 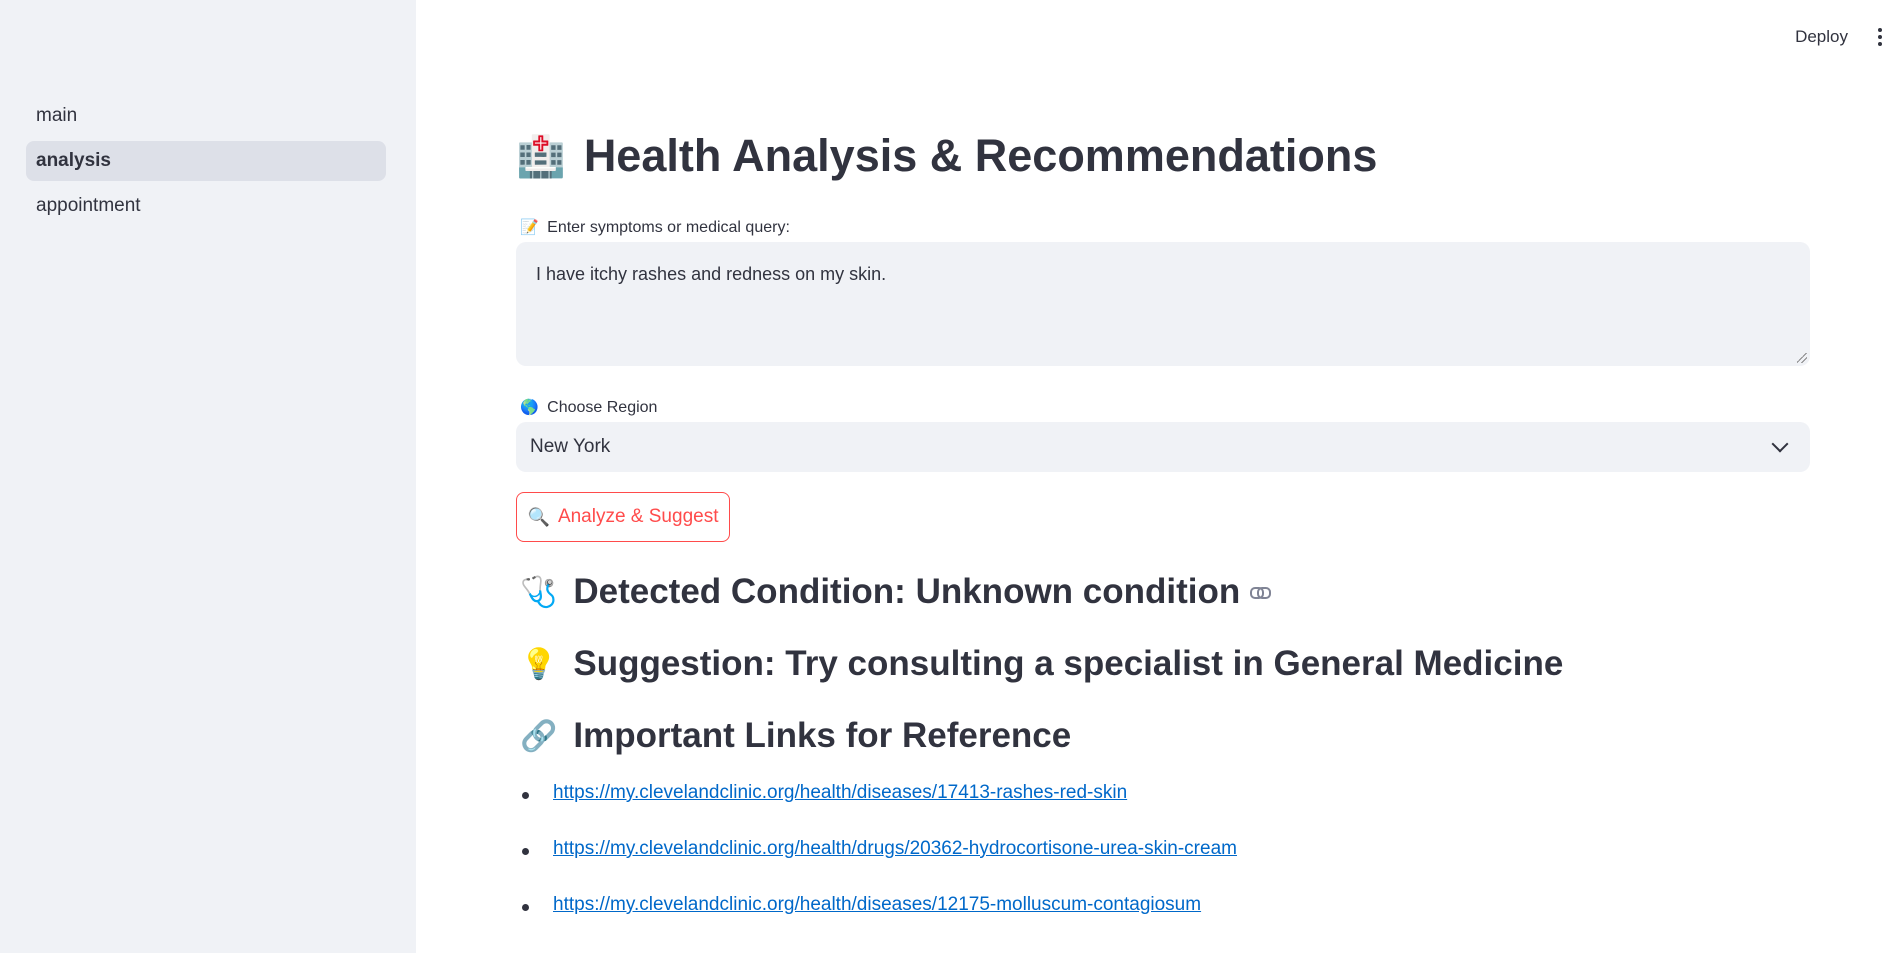 I want to click on sidebar-item-appointment: appointment, so click(x=206, y=206).